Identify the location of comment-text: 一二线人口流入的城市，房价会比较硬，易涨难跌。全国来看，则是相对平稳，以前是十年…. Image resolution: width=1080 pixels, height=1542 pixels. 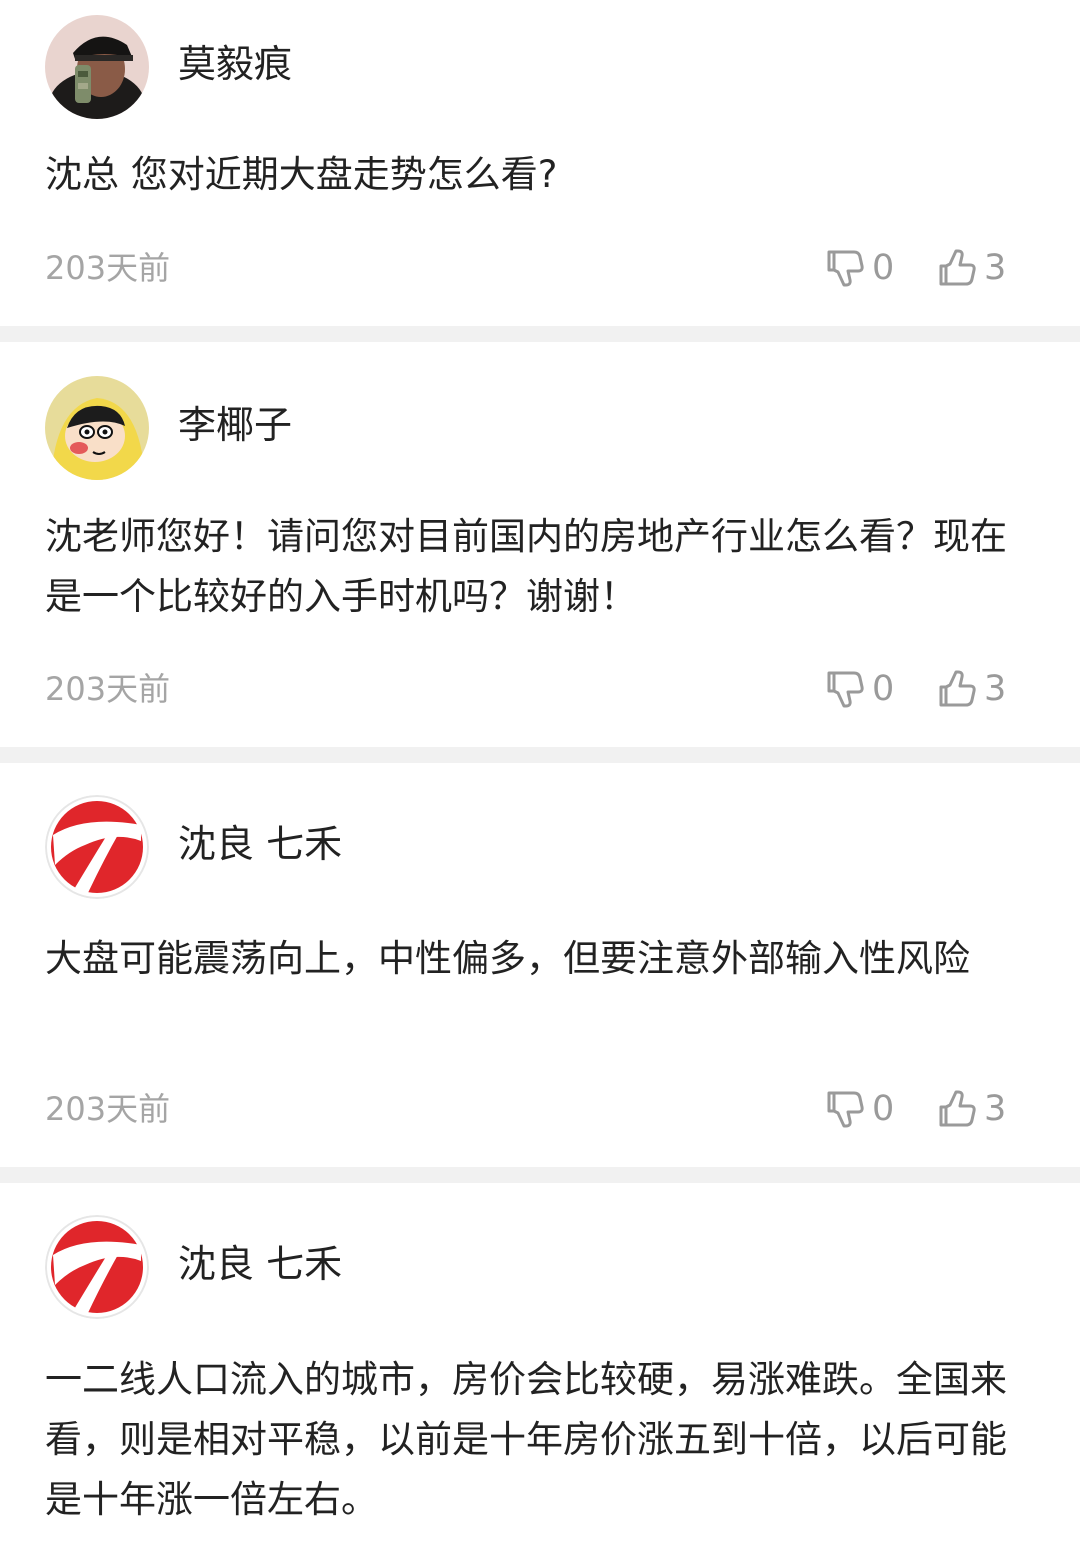
(526, 1439).